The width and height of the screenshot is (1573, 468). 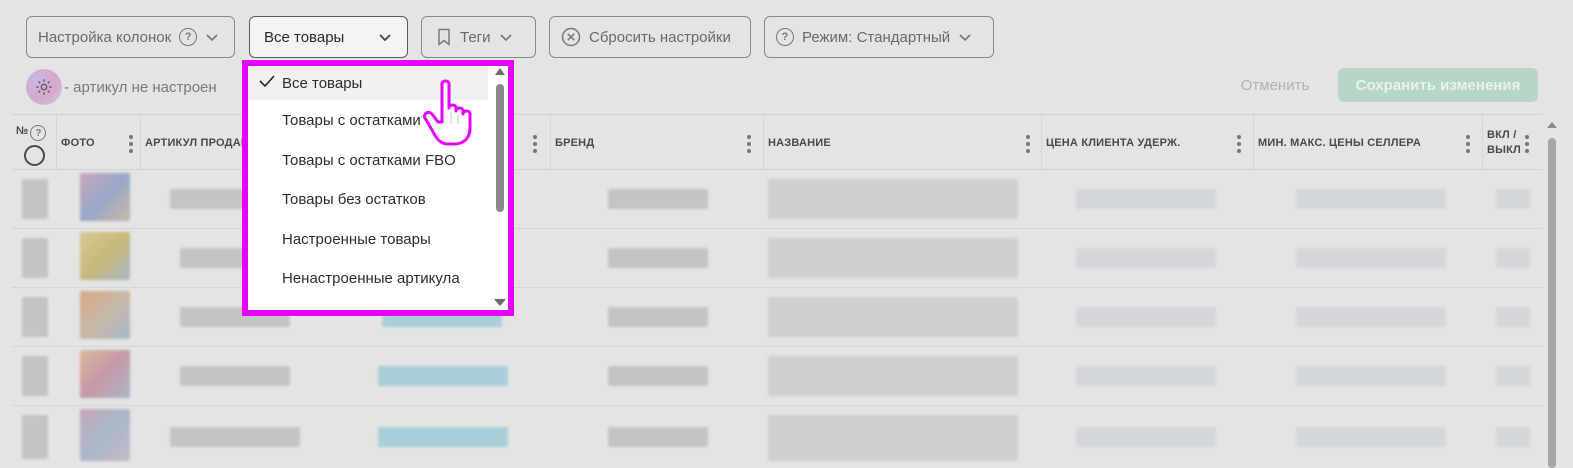 I want to click on col-minmax: МИН. МАКС. ЦЕНЫ СЕЛЛЕРА, so click(x=1368, y=143).